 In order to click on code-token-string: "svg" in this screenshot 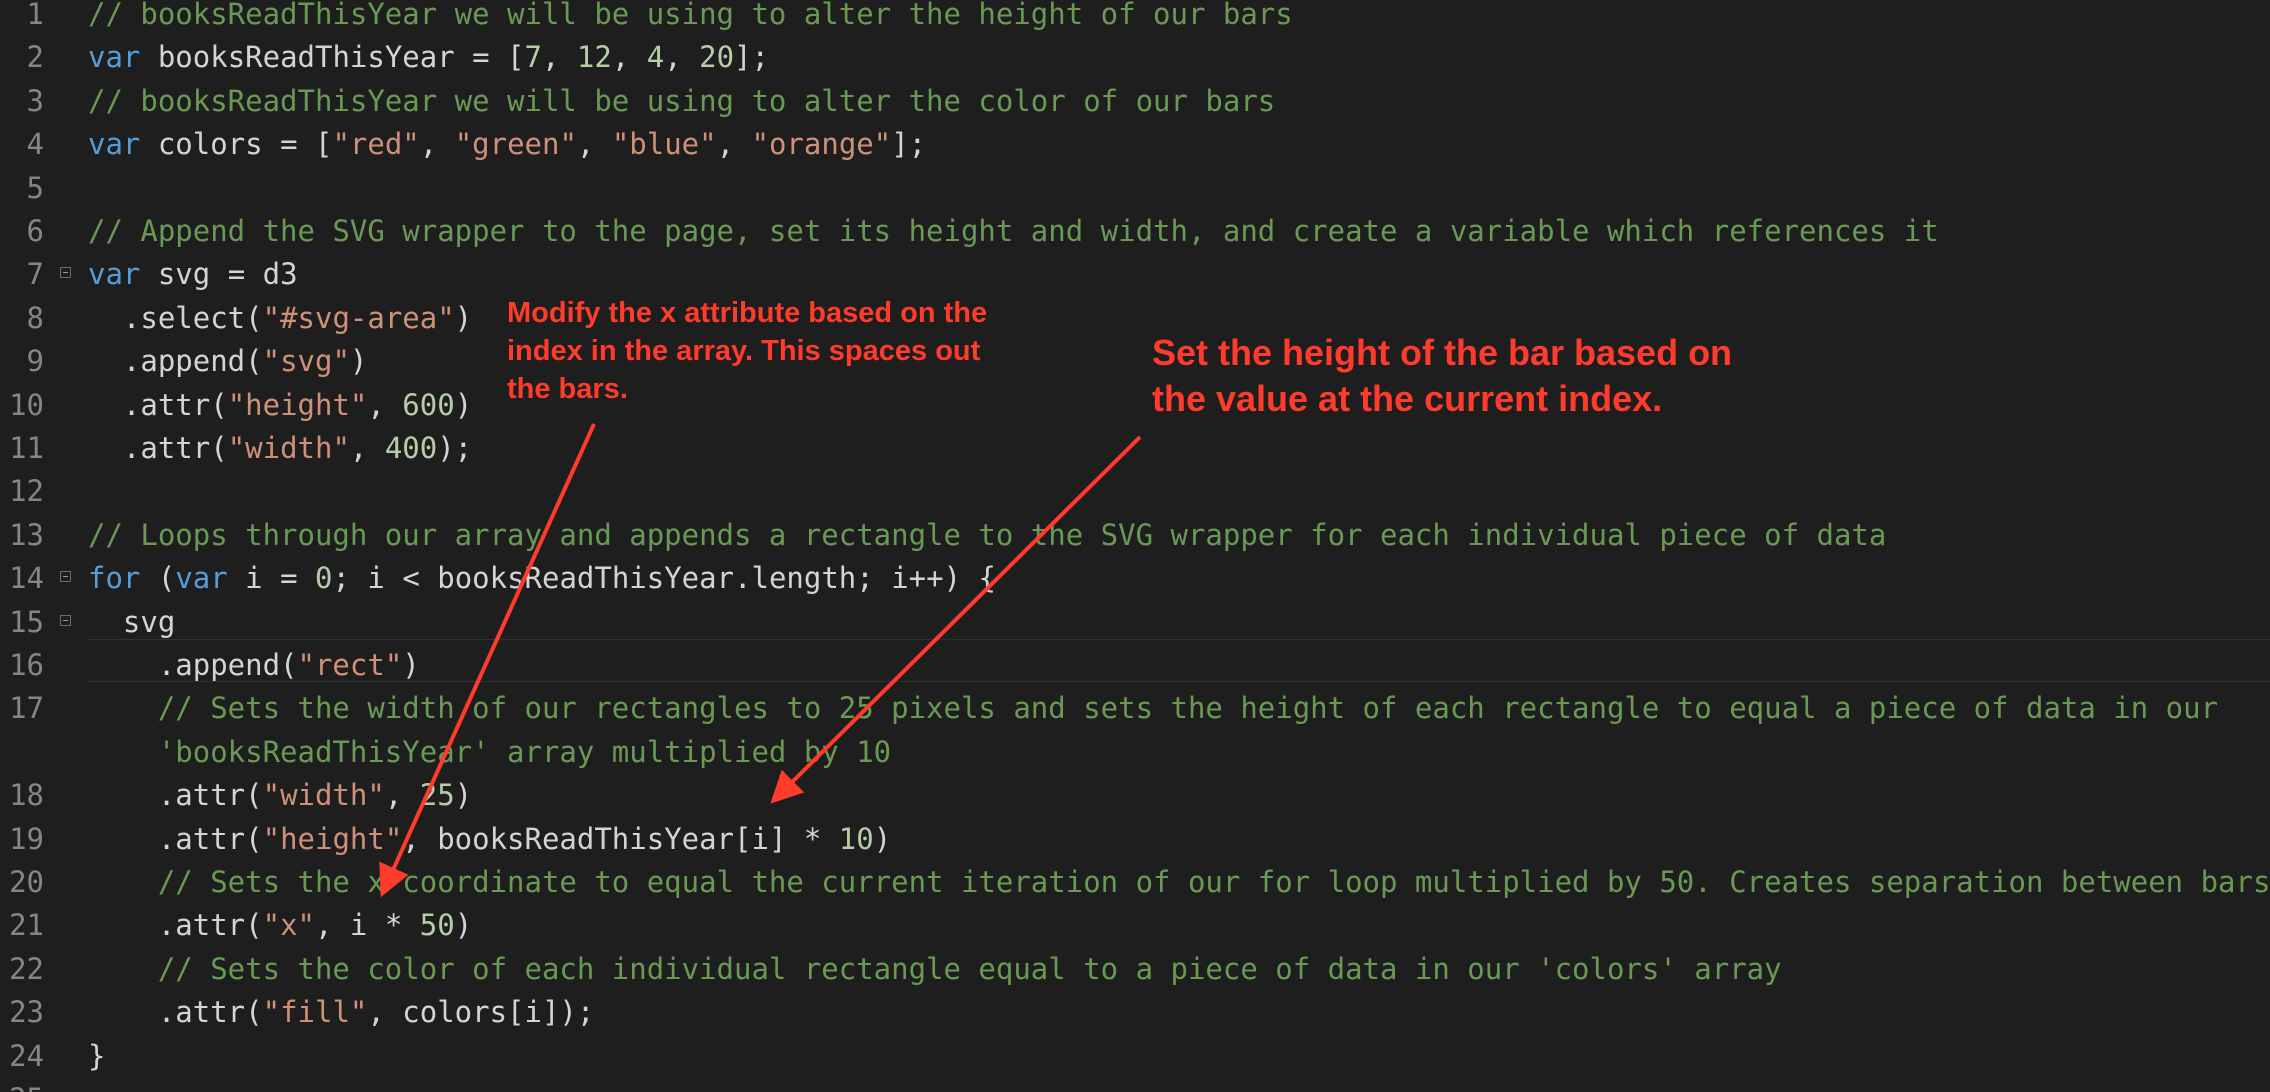, I will do `click(306, 361)`.